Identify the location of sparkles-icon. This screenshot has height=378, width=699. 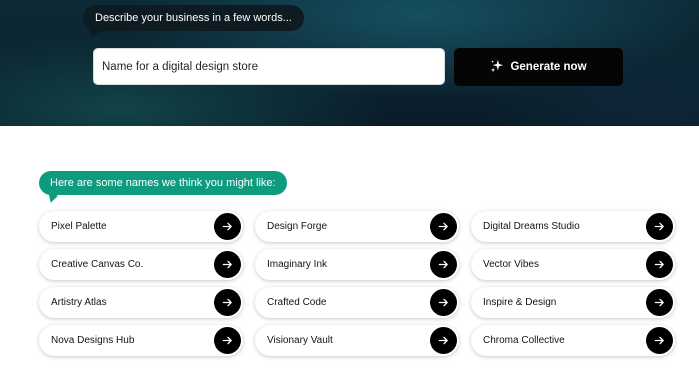
(497, 67).